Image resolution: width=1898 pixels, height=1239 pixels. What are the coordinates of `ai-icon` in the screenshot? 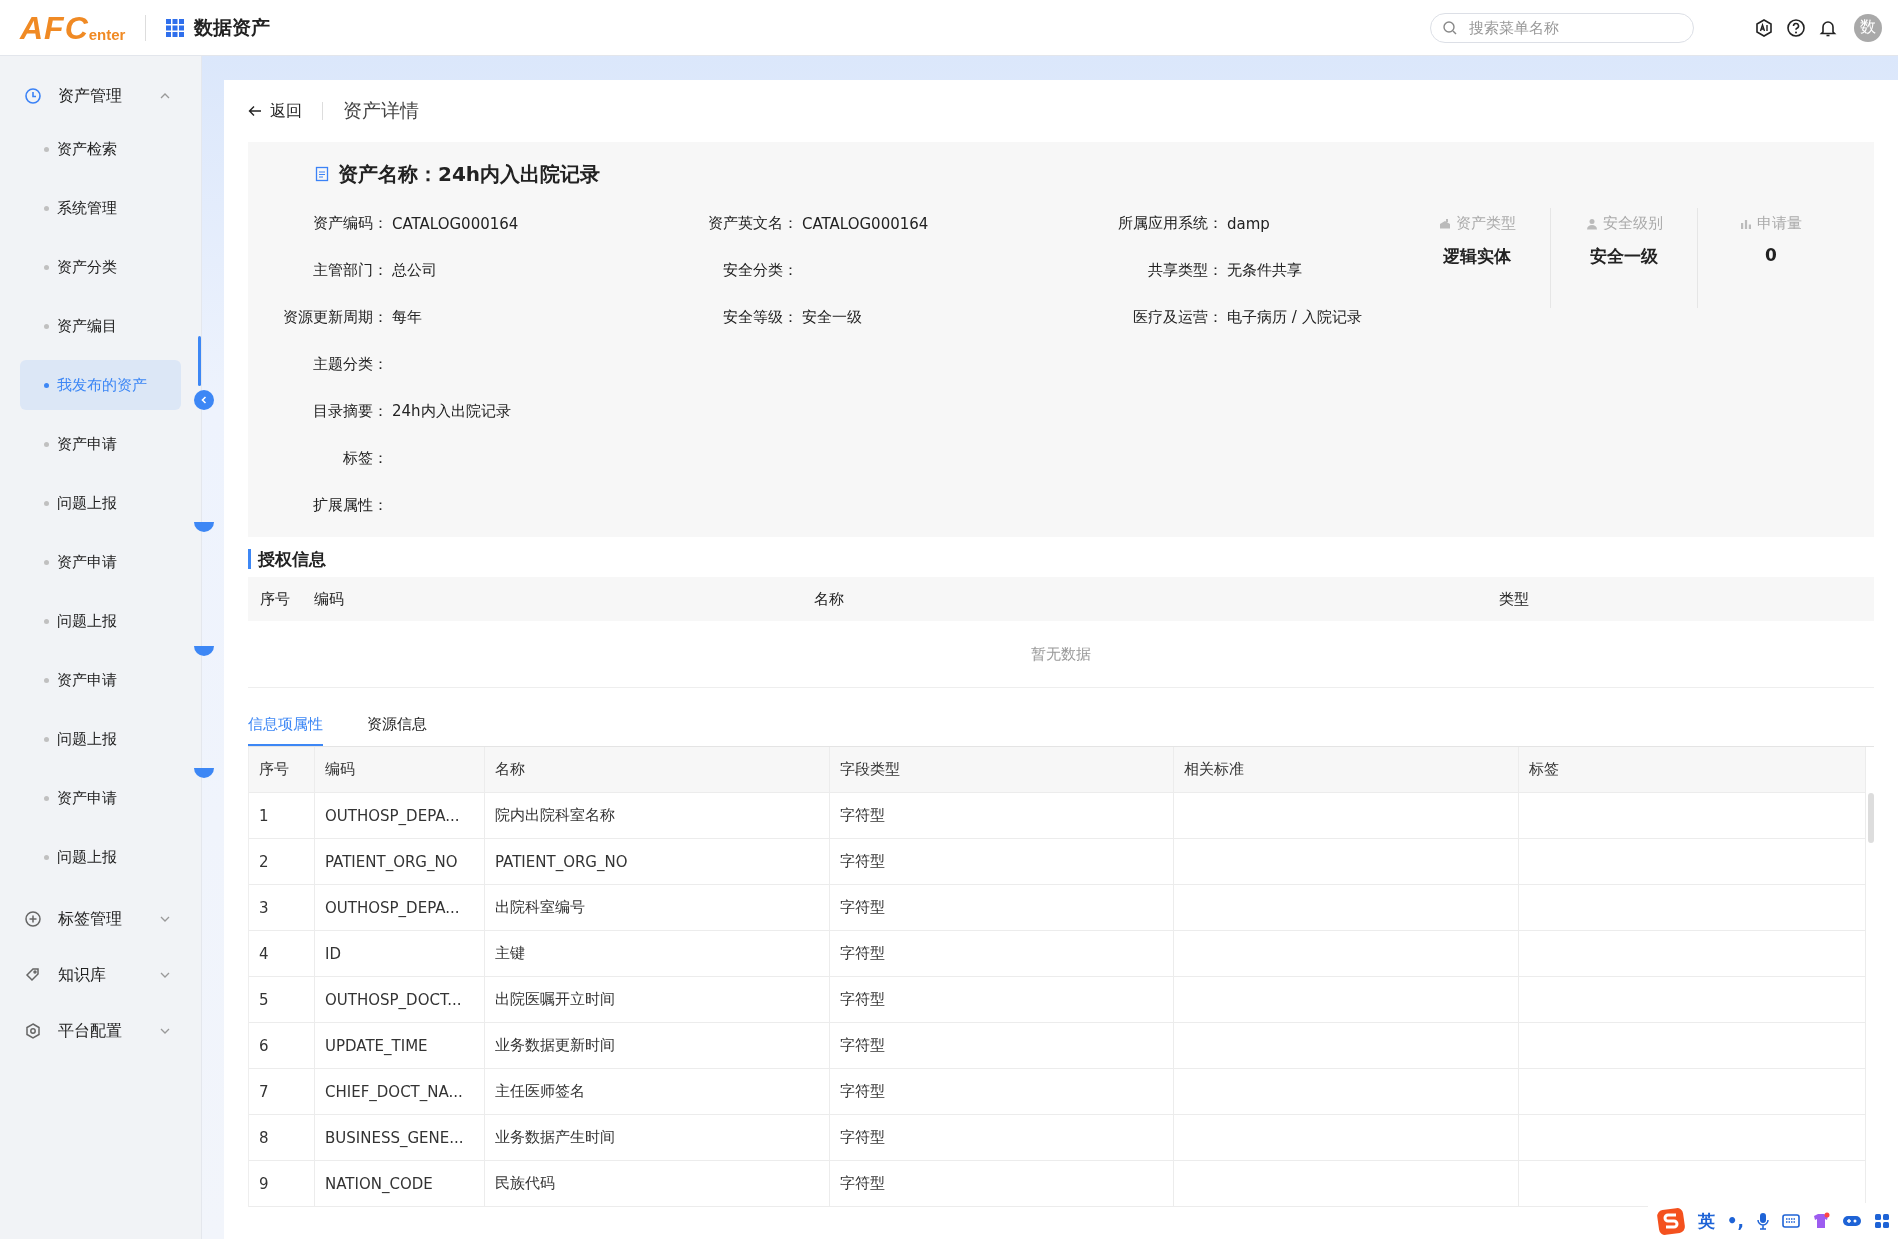 It's located at (1764, 27).